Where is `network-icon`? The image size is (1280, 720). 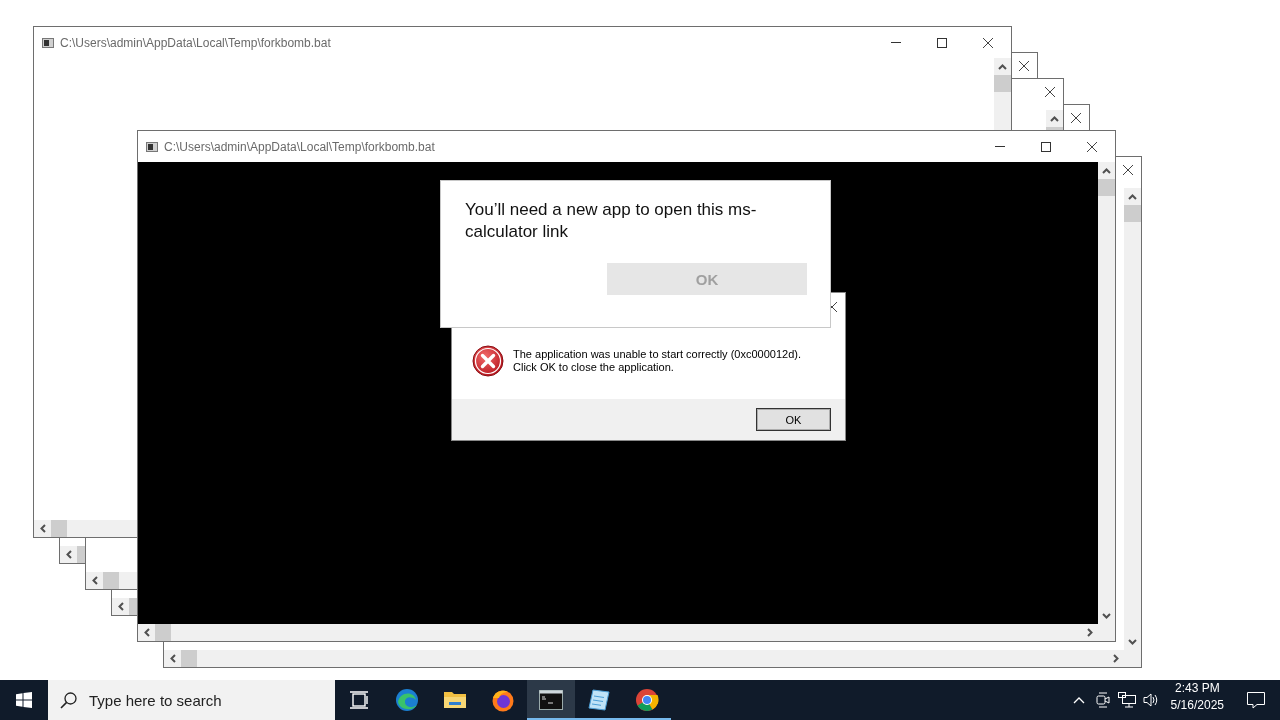 network-icon is located at coordinates (1126, 700).